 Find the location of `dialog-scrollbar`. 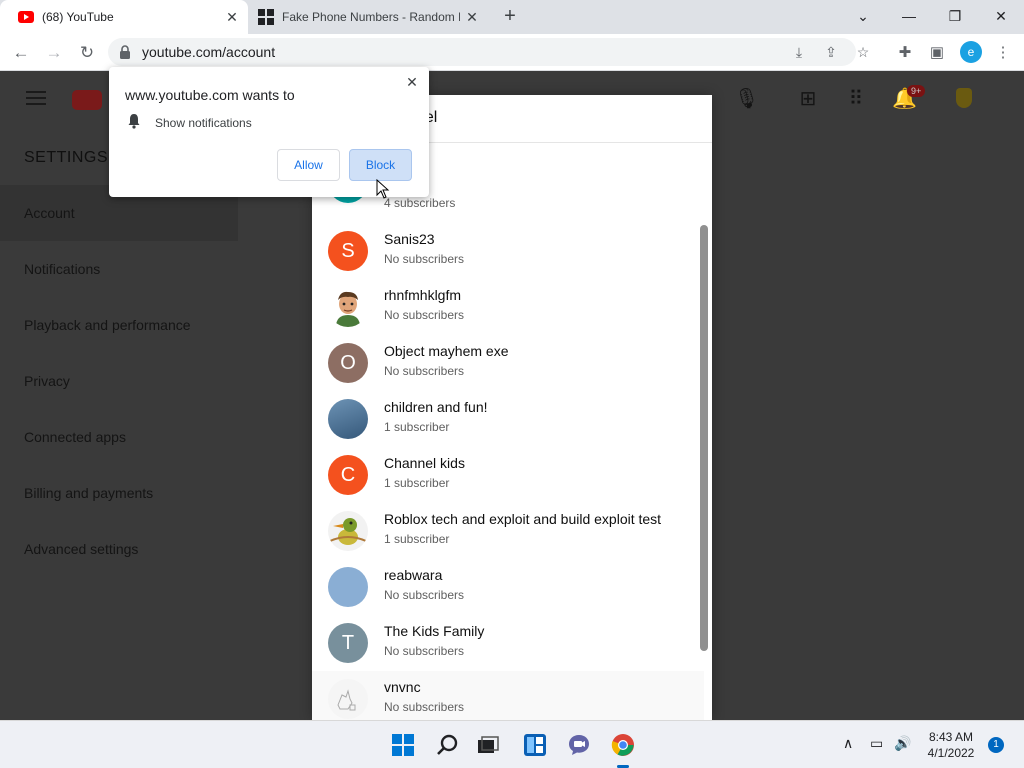

dialog-scrollbar is located at coordinates (704, 438).